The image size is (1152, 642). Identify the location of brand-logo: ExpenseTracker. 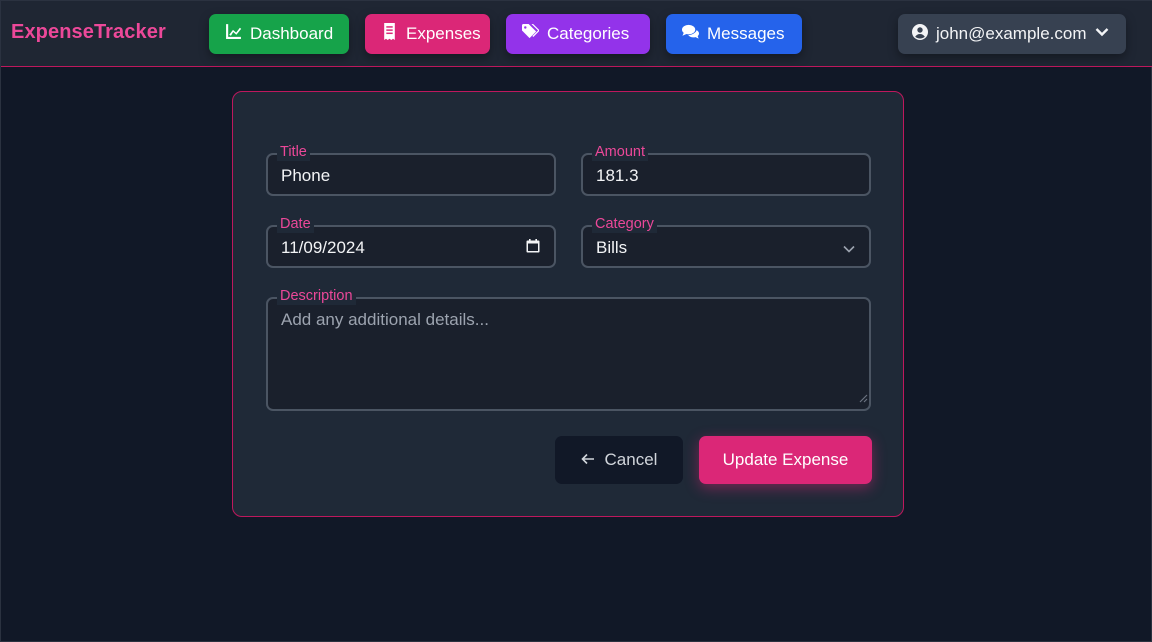
(88, 32).